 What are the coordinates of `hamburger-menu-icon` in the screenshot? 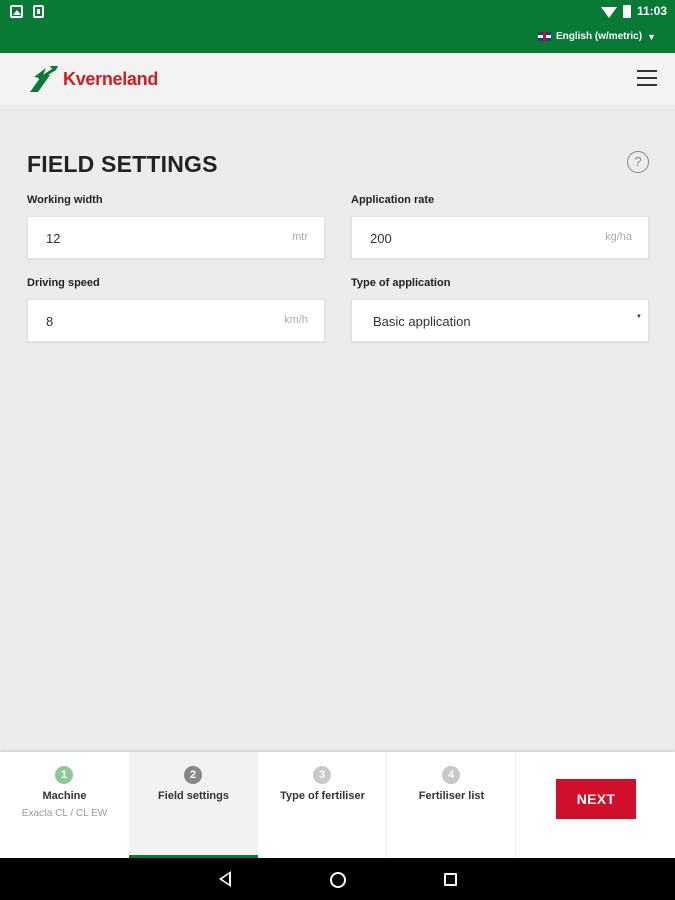 It's located at (647, 78).